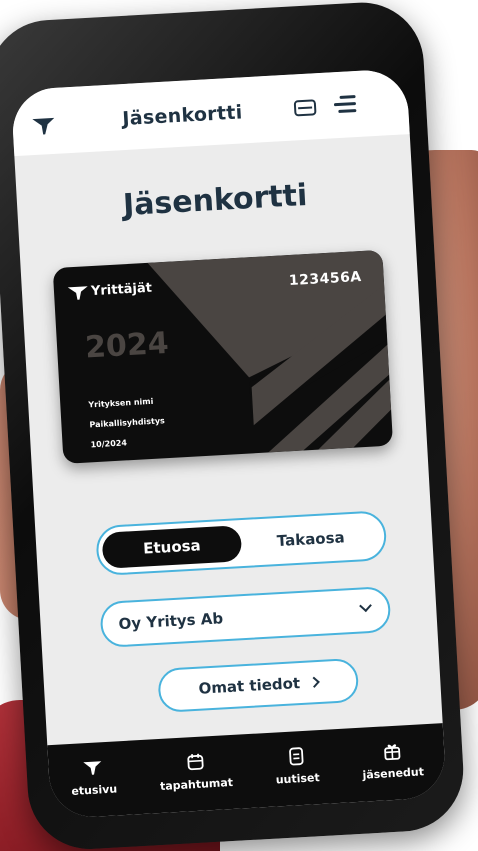  I want to click on profile-button-label: Omat tiedot, so click(249, 686).